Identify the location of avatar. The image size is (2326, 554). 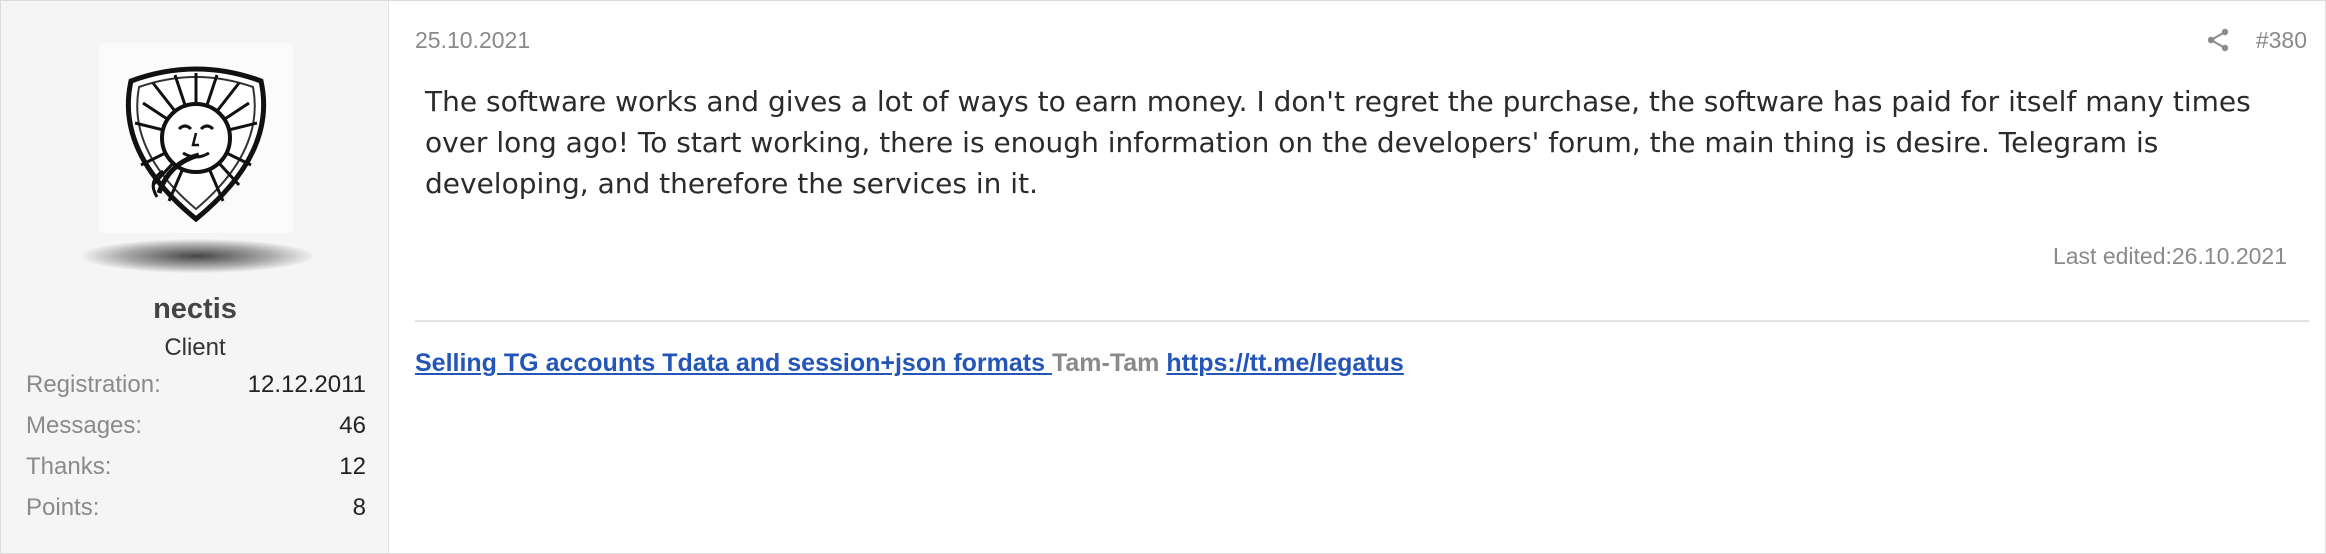
(196, 138).